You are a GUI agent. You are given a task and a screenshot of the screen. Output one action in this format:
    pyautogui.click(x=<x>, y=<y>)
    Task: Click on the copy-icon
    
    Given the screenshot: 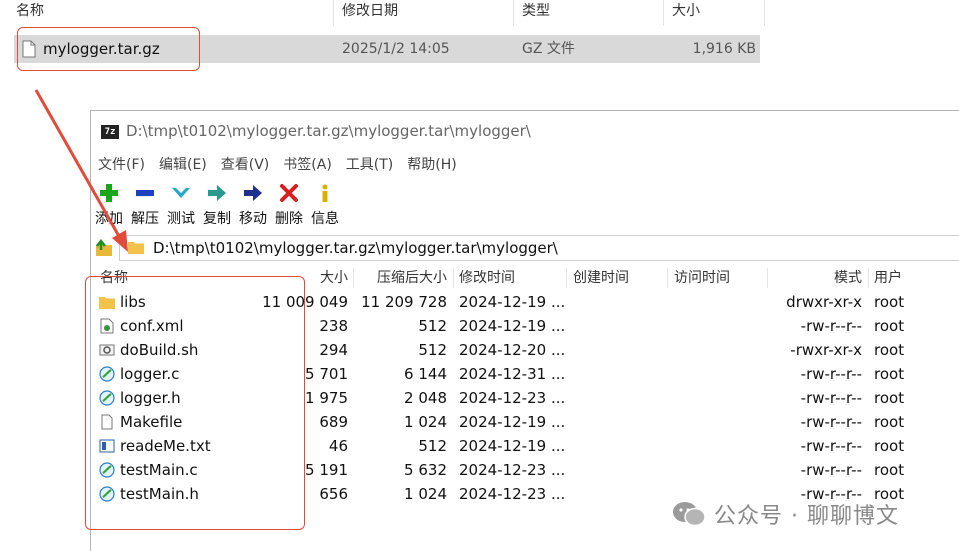 What is the action you would take?
    pyautogui.click(x=217, y=193)
    